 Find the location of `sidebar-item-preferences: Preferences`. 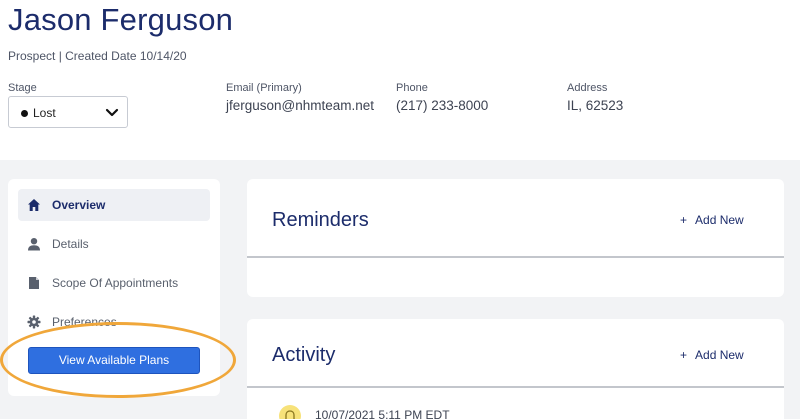

sidebar-item-preferences: Preferences is located at coordinates (114, 322).